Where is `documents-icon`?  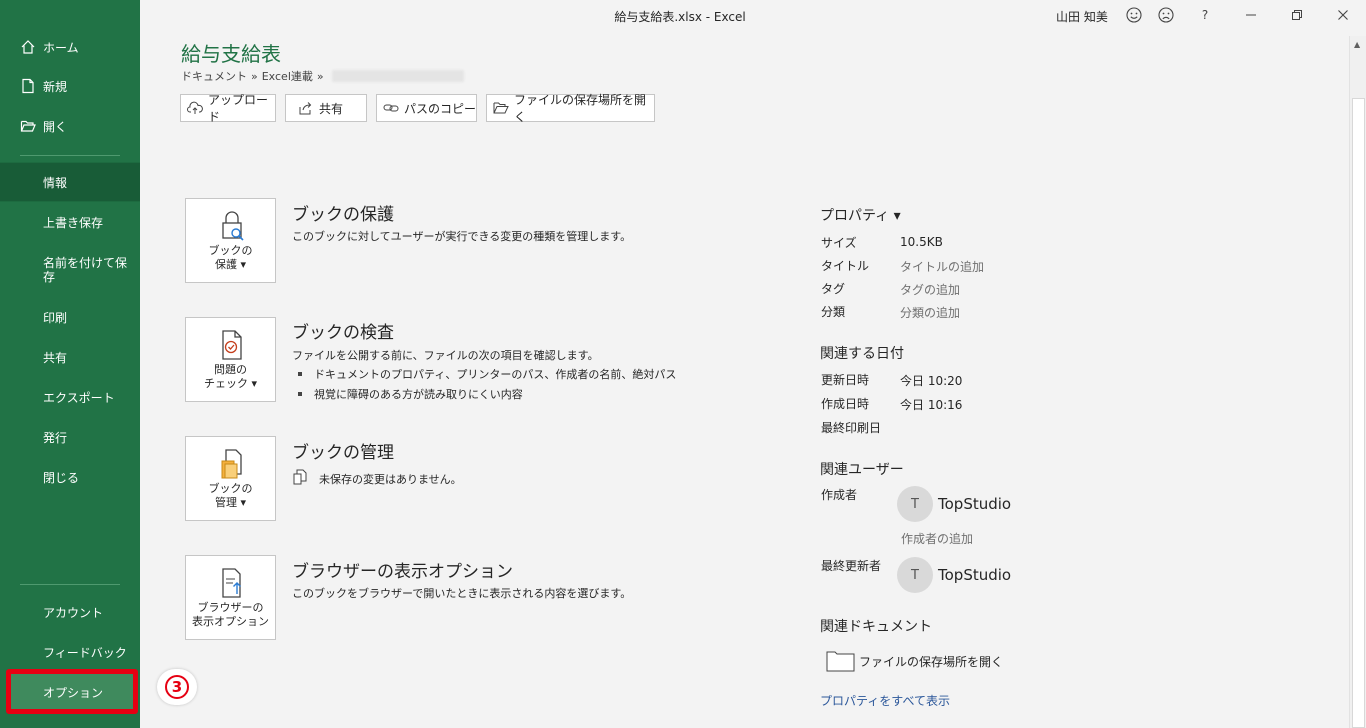
documents-icon is located at coordinates (300, 477).